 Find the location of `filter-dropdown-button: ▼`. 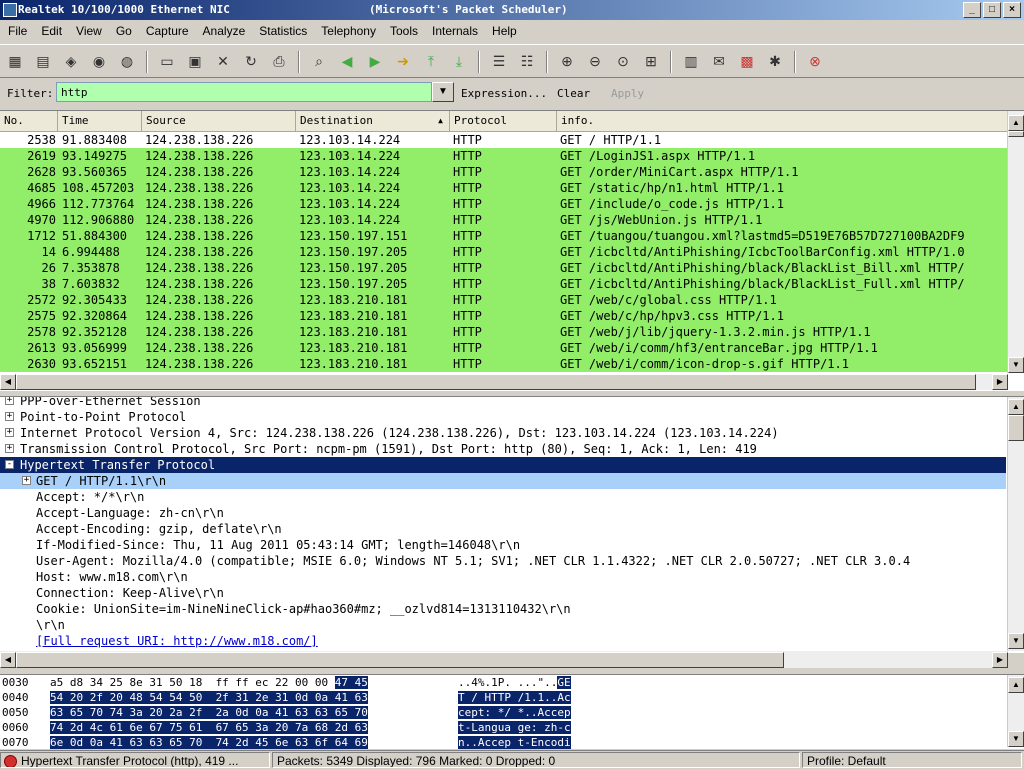

filter-dropdown-button: ▼ is located at coordinates (443, 92).